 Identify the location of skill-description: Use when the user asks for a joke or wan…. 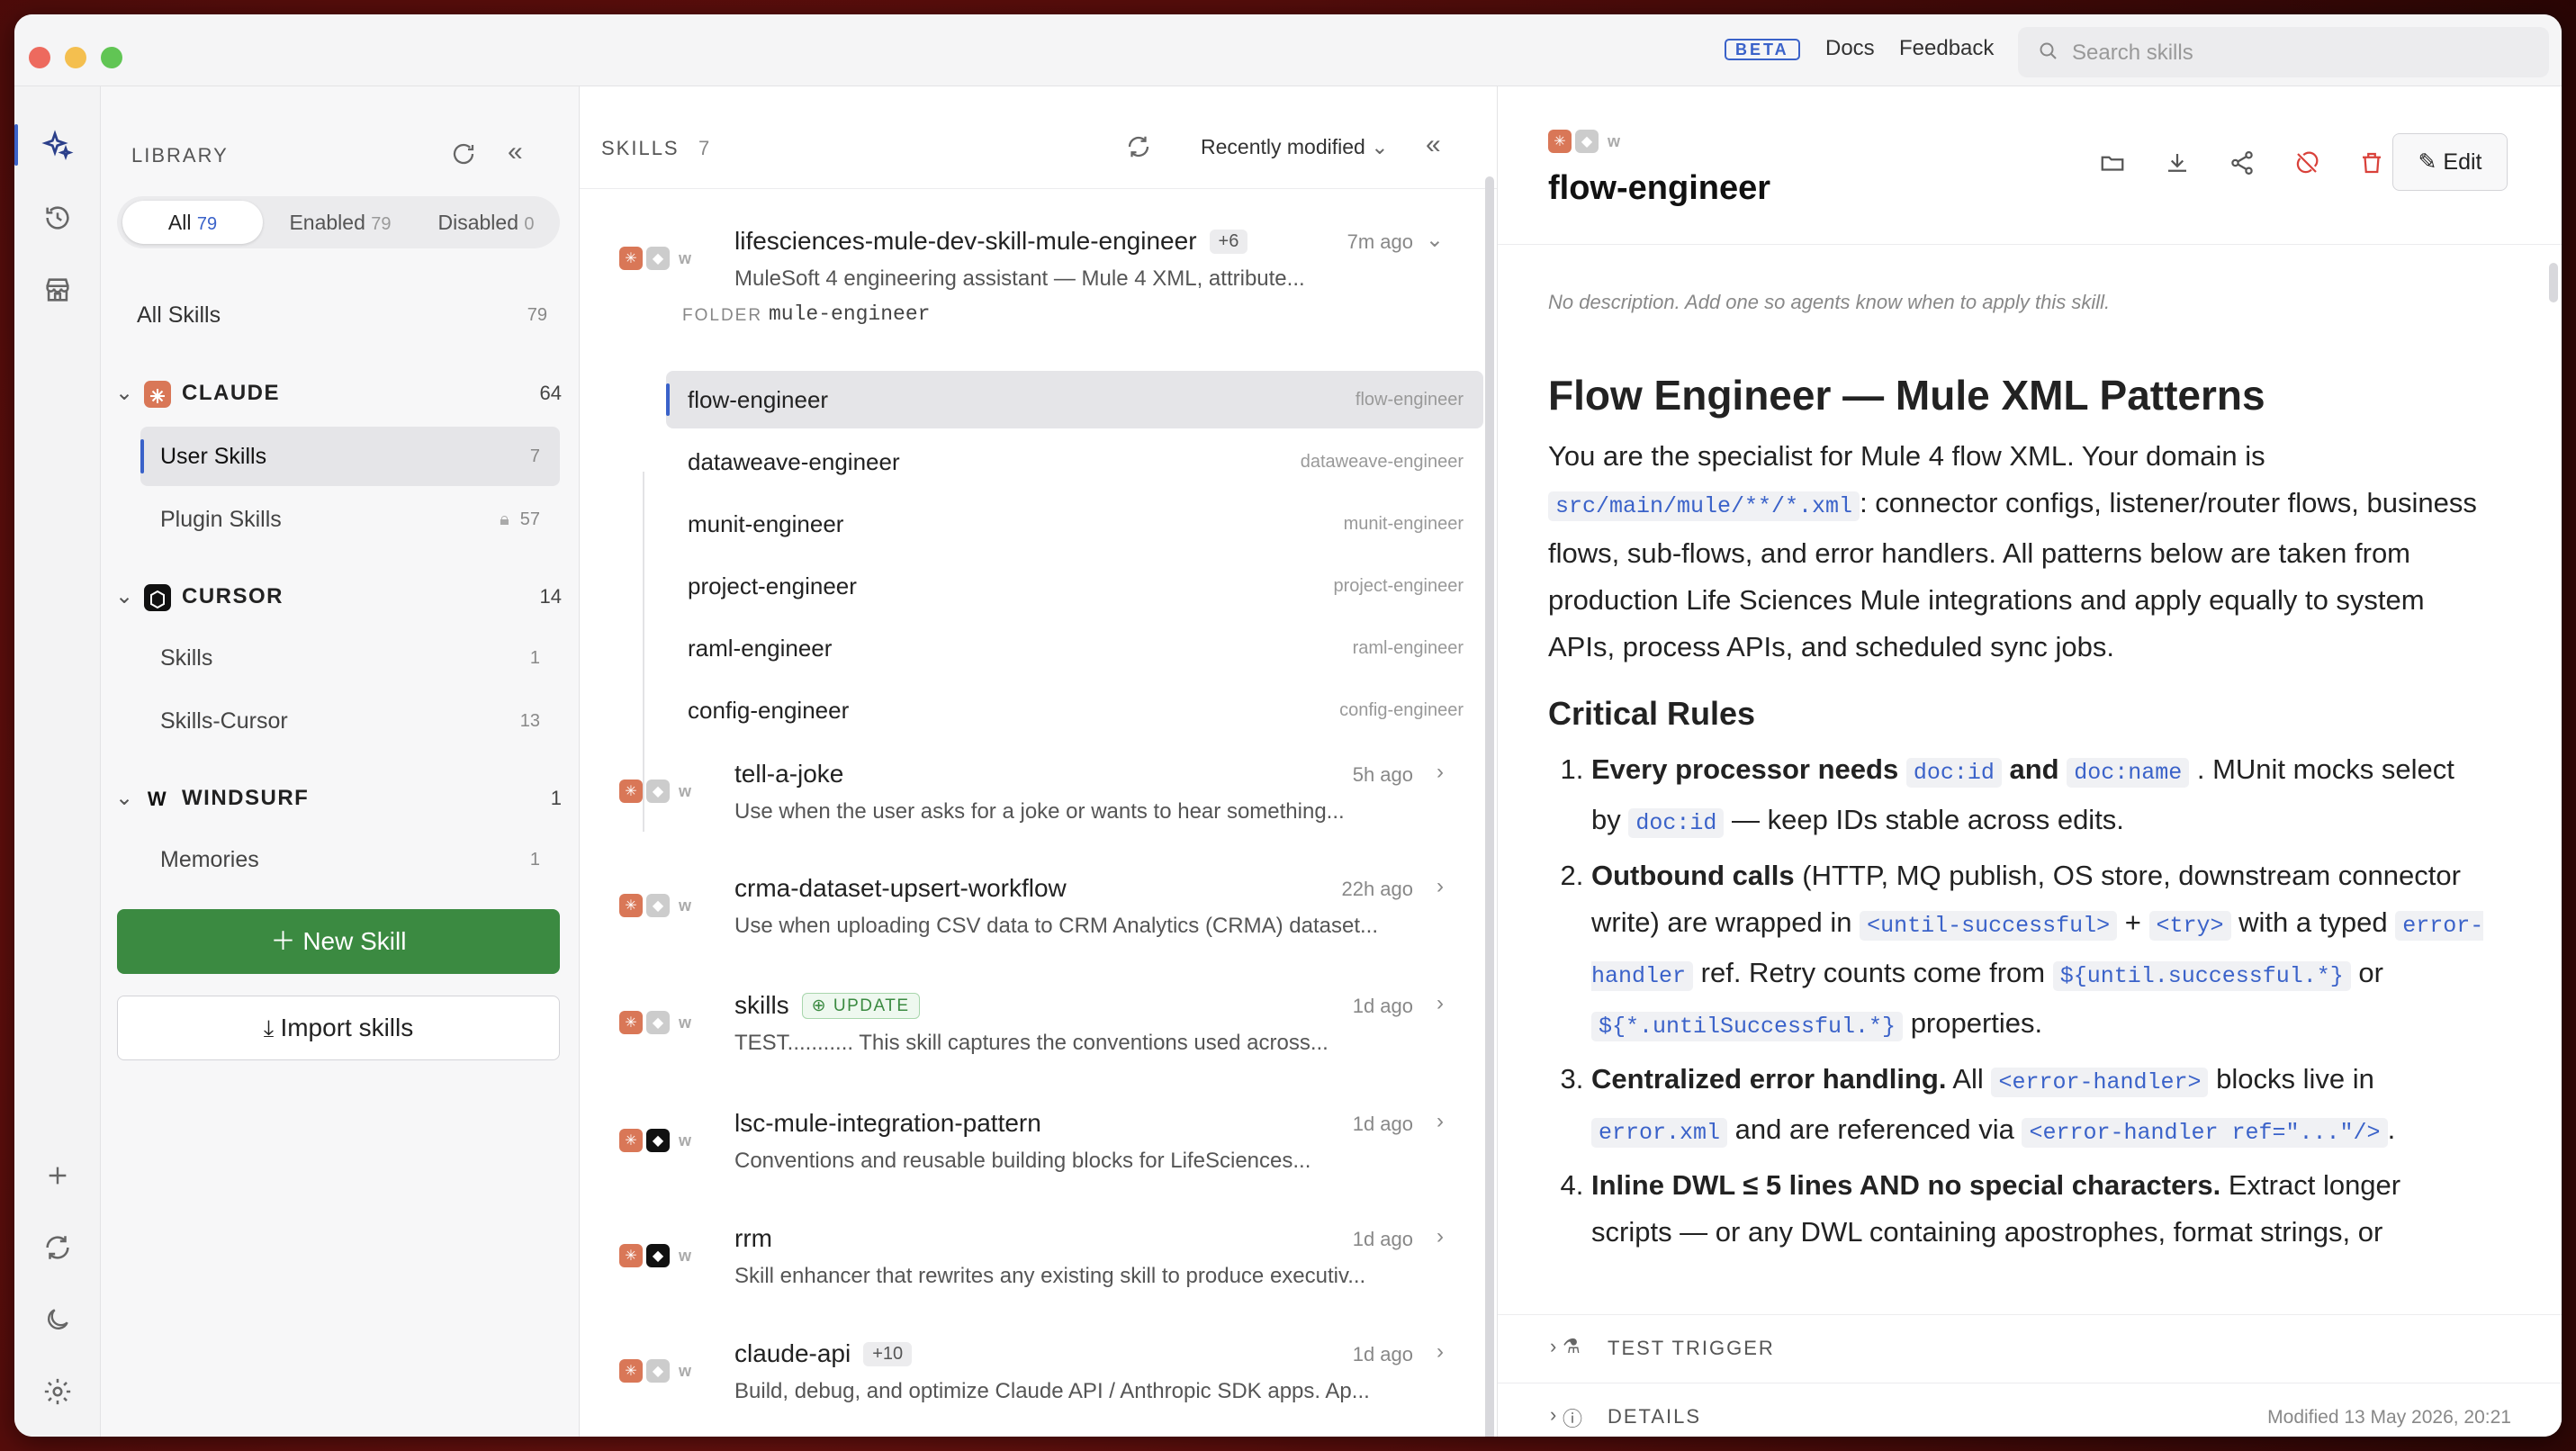
(1039, 811).